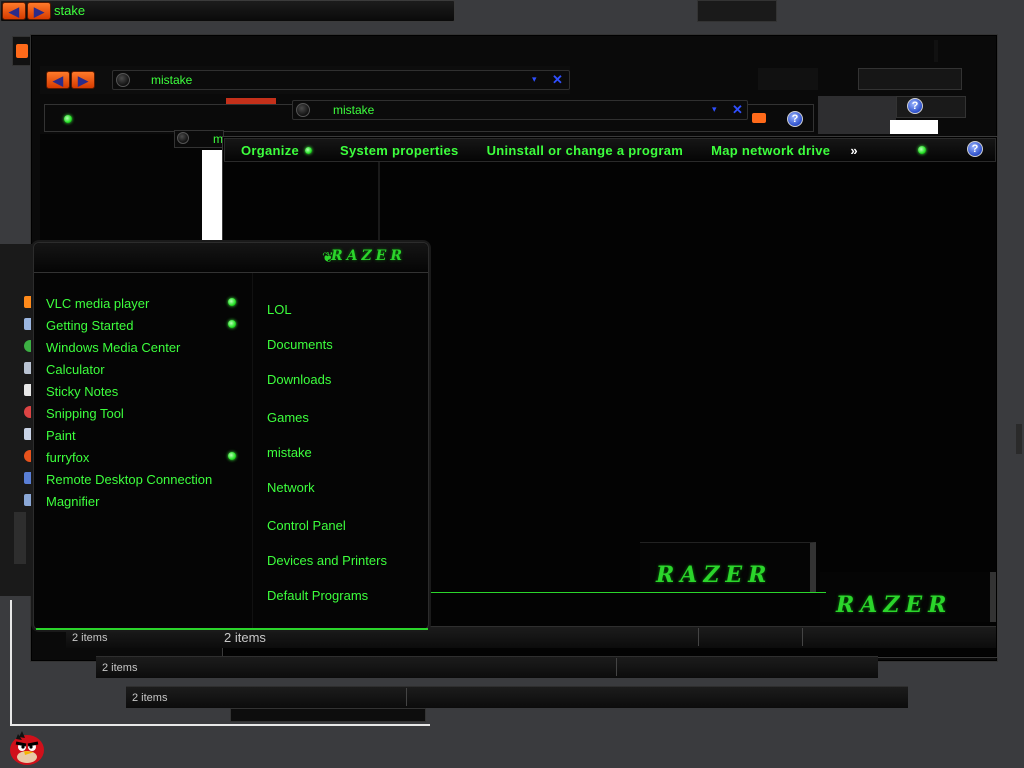  I want to click on start-menu-divider, so click(252, 451).